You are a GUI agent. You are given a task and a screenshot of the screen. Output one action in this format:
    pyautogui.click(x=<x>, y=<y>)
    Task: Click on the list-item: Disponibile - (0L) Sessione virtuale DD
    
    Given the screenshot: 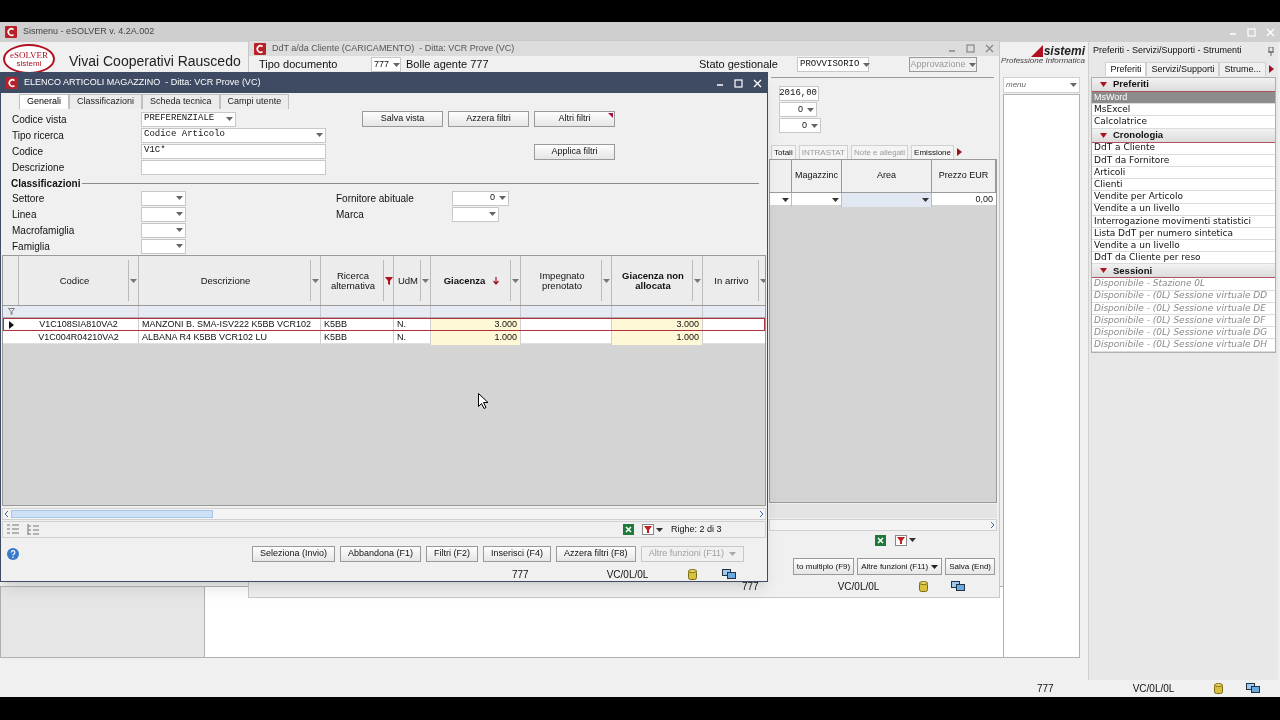 What is the action you would take?
    pyautogui.click(x=1183, y=296)
    